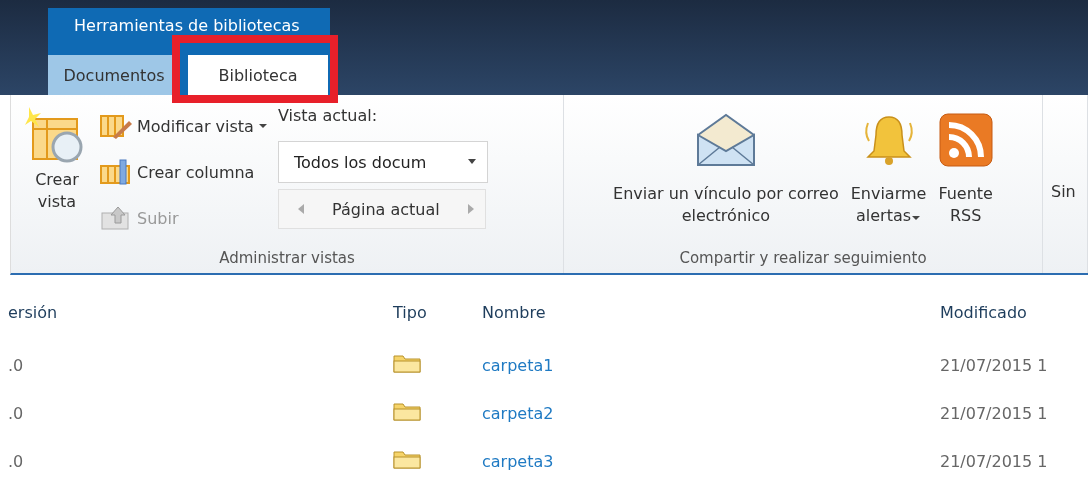  What do you see at coordinates (33, 312) in the screenshot?
I see `column-header: ersión` at bounding box center [33, 312].